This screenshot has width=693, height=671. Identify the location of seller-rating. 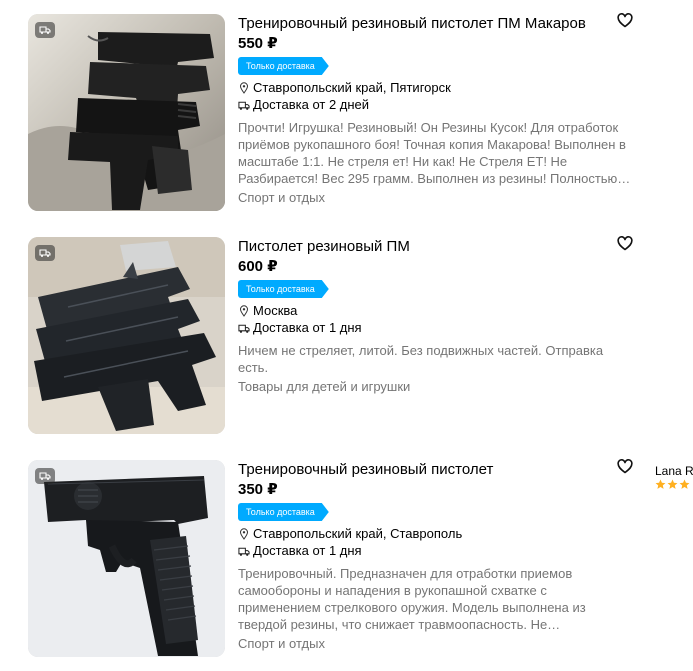
(672, 484).